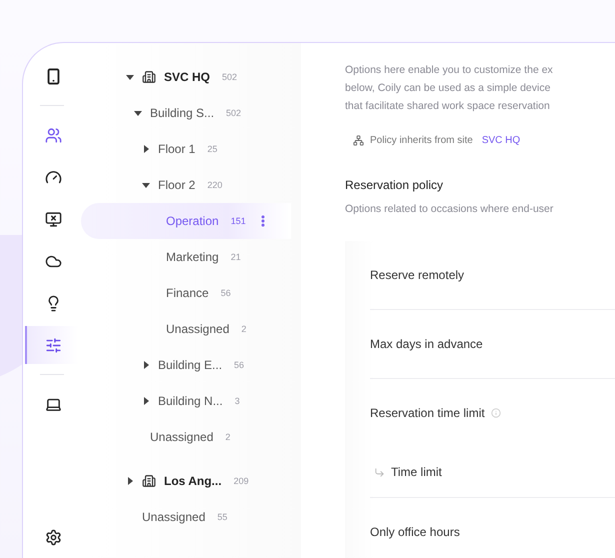 The width and height of the screenshot is (615, 558). What do you see at coordinates (416, 472) in the screenshot?
I see `setting-label: Time limit` at bounding box center [416, 472].